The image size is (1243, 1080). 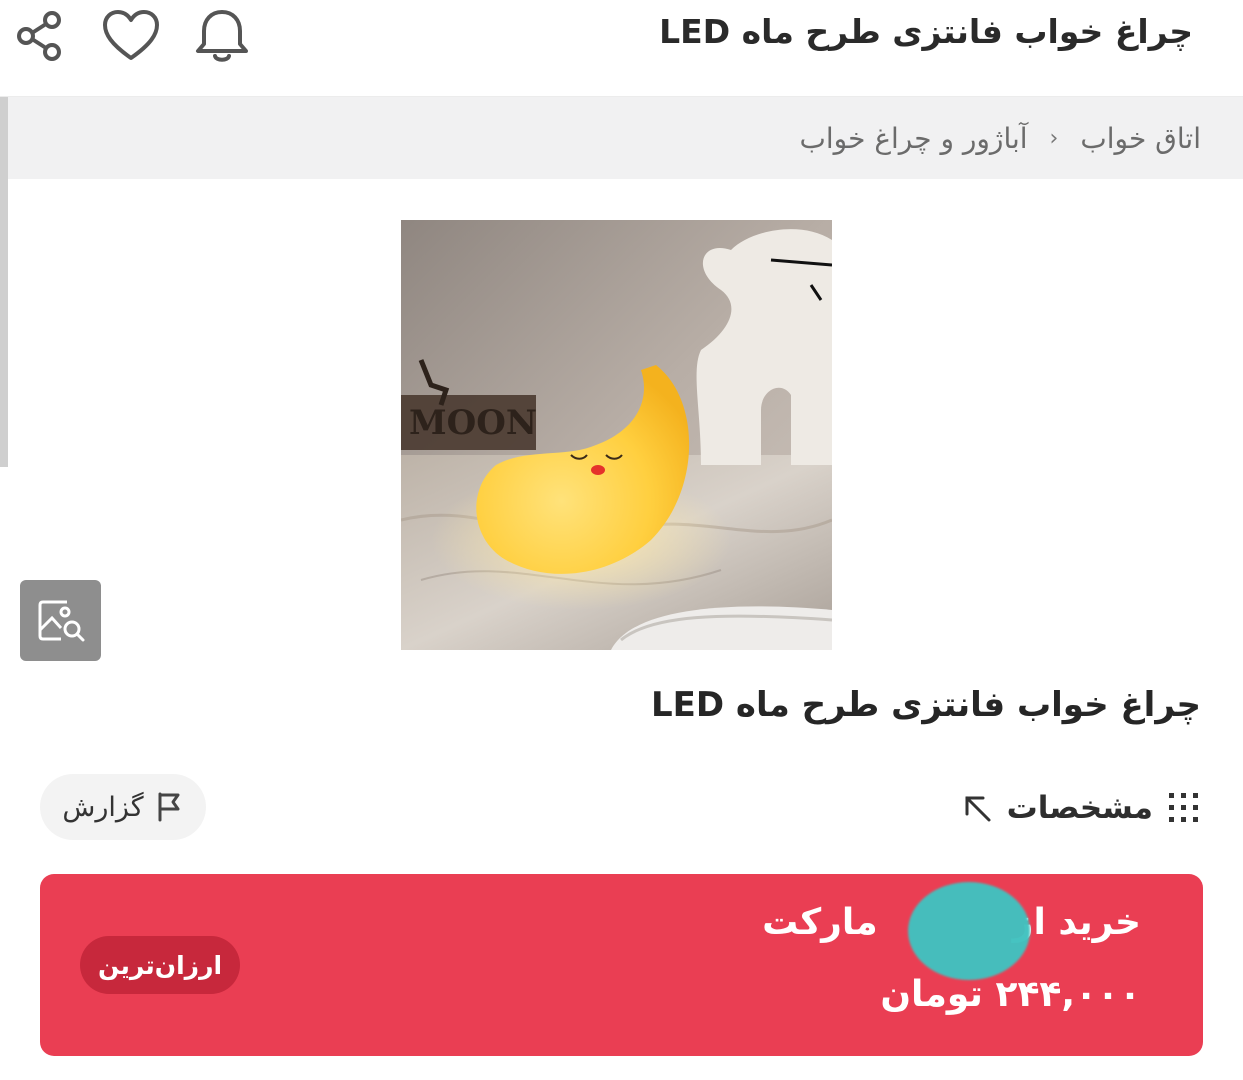 What do you see at coordinates (926, 31) in the screenshot?
I see `header-title: چراغ خواب فانتزی طرح ماه LED` at bounding box center [926, 31].